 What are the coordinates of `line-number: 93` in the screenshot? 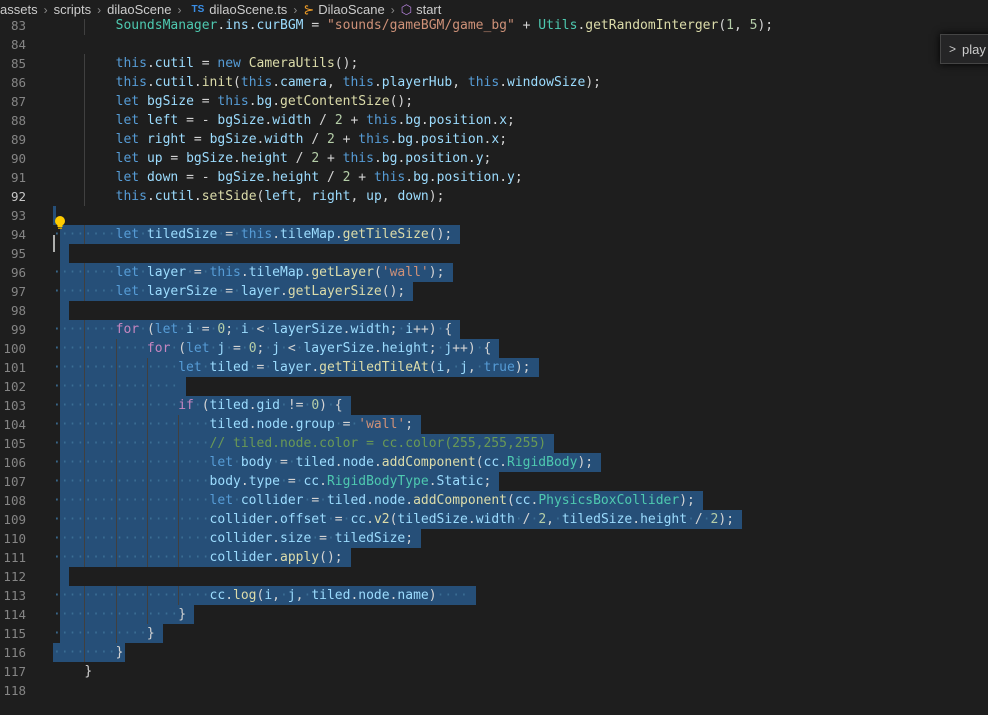 It's located at (18, 215).